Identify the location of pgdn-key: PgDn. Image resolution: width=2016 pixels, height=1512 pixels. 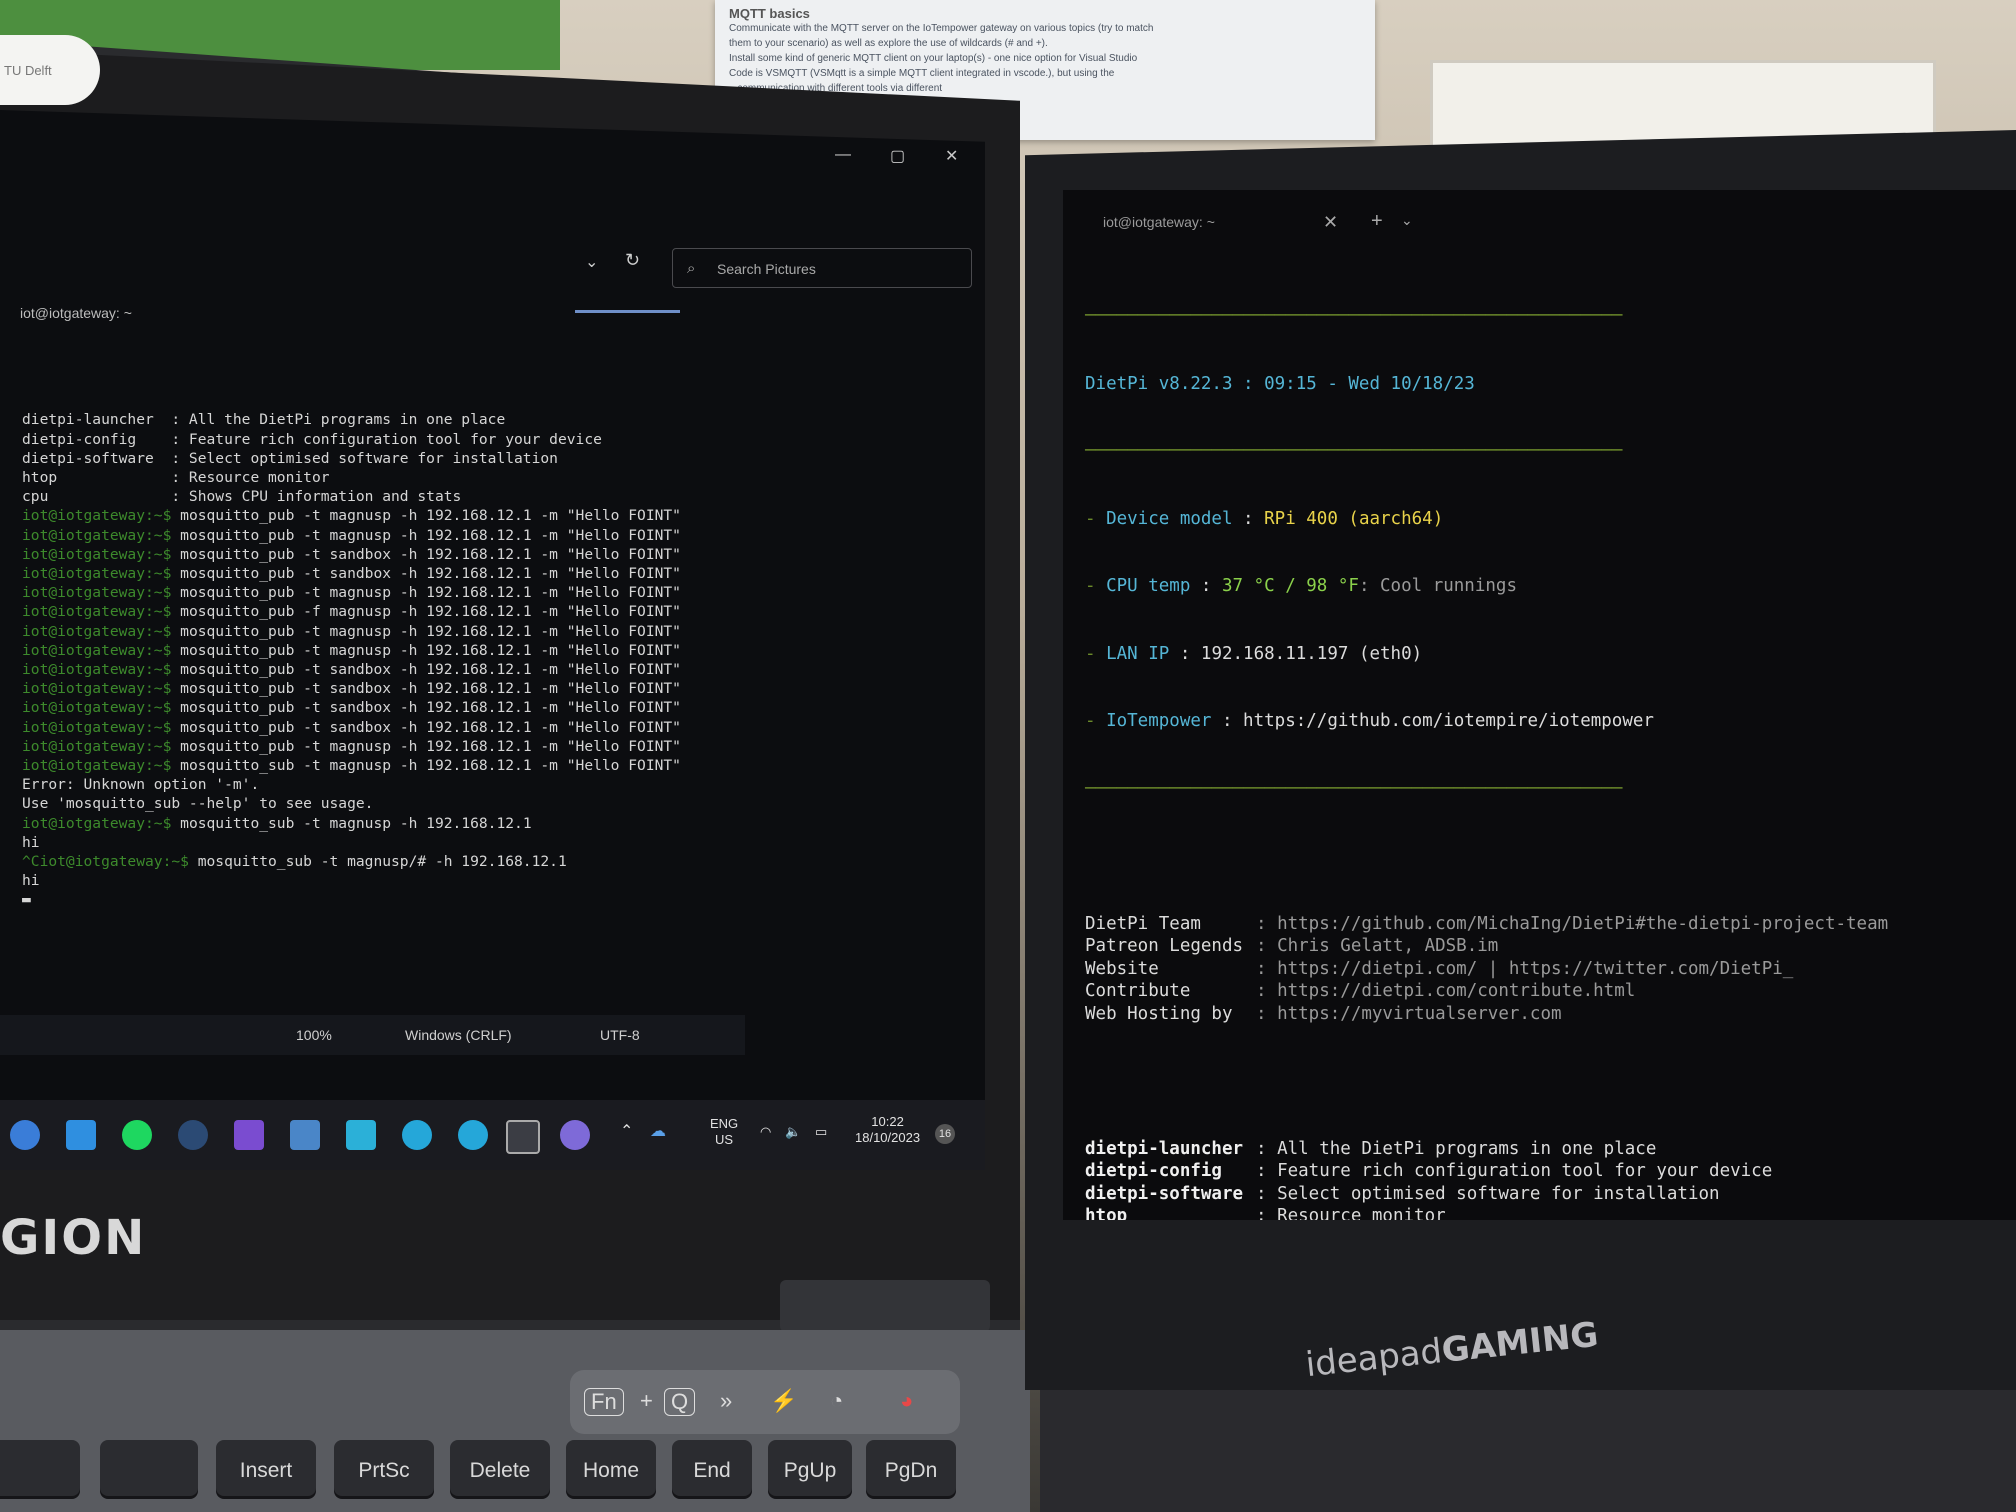
(911, 1468).